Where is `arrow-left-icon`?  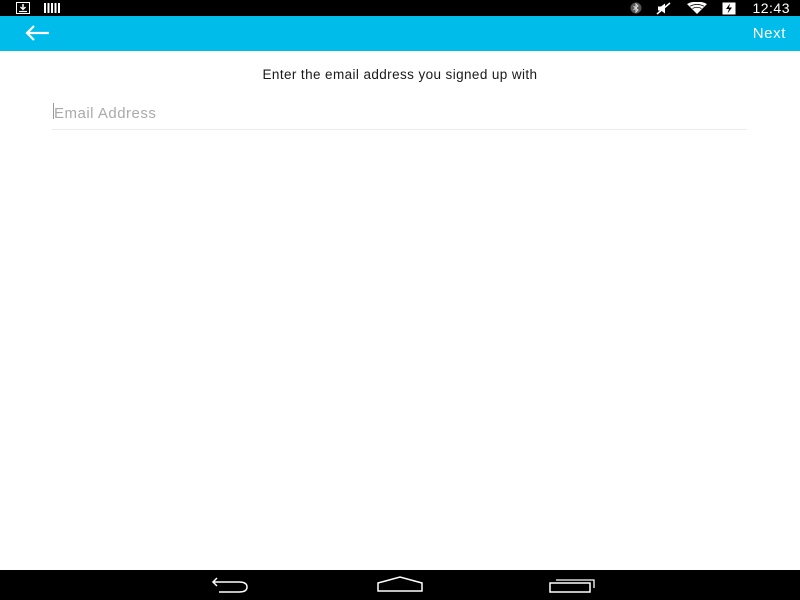 arrow-left-icon is located at coordinates (37, 33).